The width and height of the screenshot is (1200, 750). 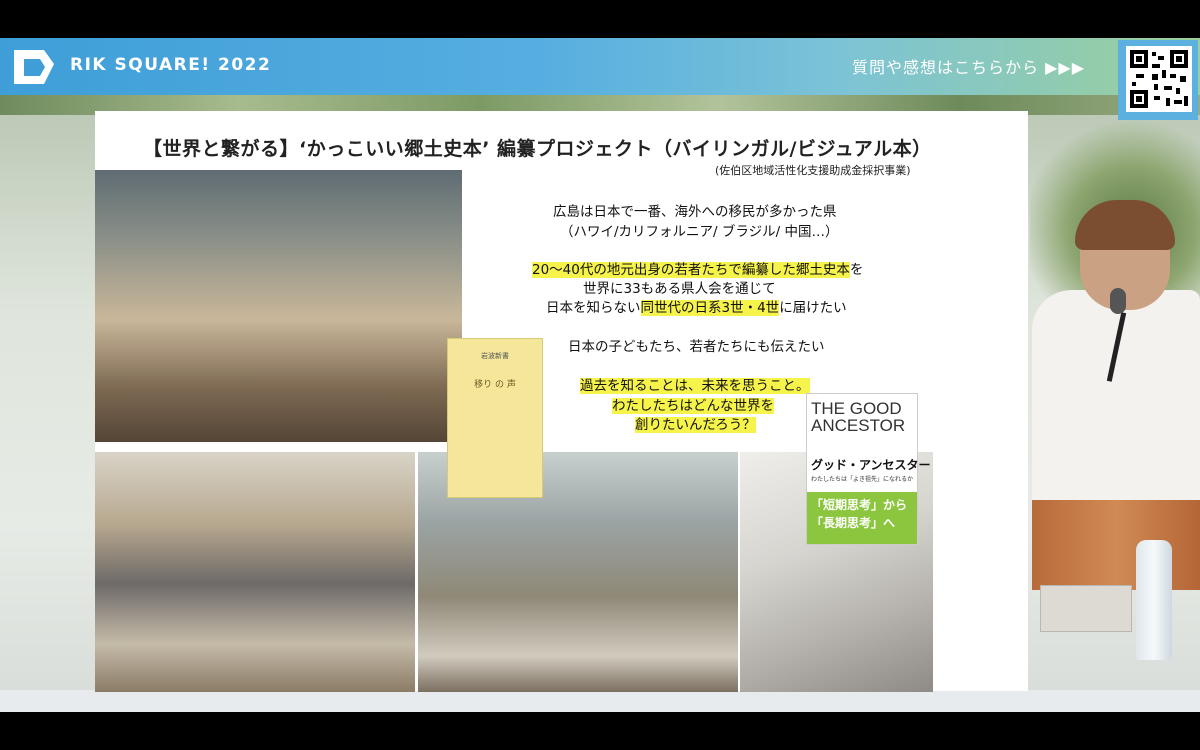 What do you see at coordinates (859, 505) in the screenshot?
I see `book-band-line: 「短期思考」から` at bounding box center [859, 505].